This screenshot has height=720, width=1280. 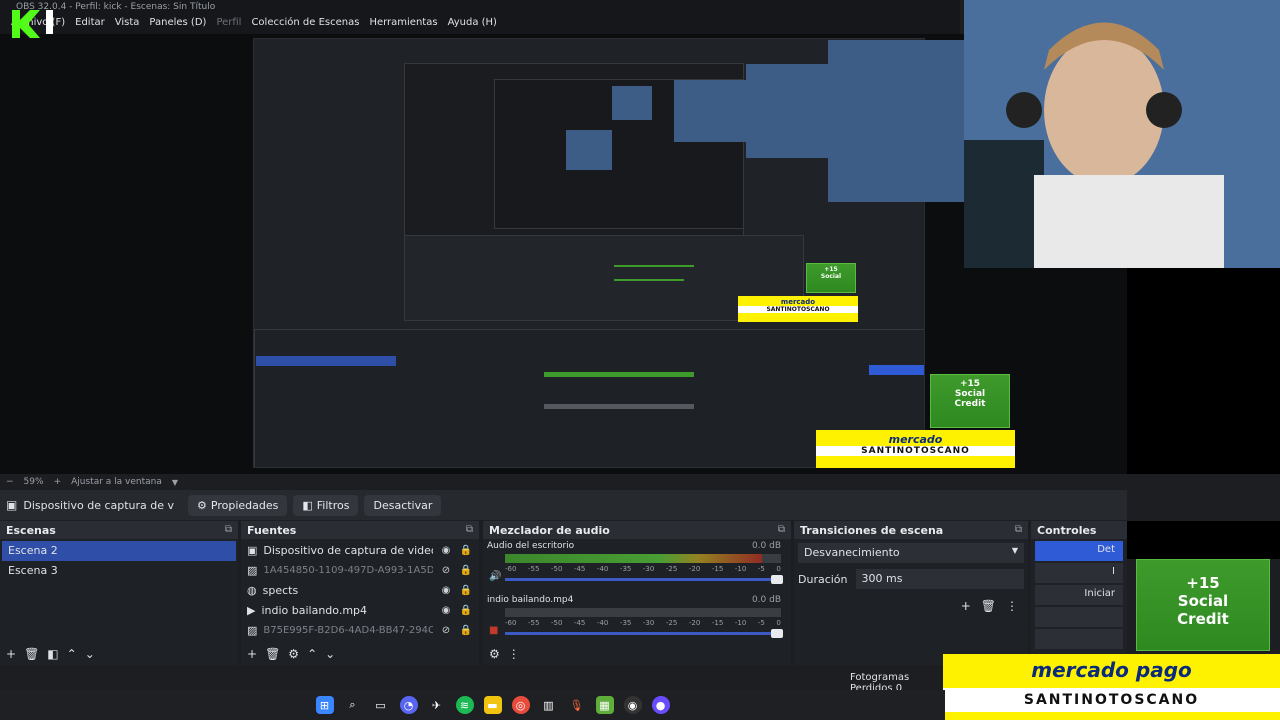 I want to click on app-icon: ●, so click(x=660, y=705).